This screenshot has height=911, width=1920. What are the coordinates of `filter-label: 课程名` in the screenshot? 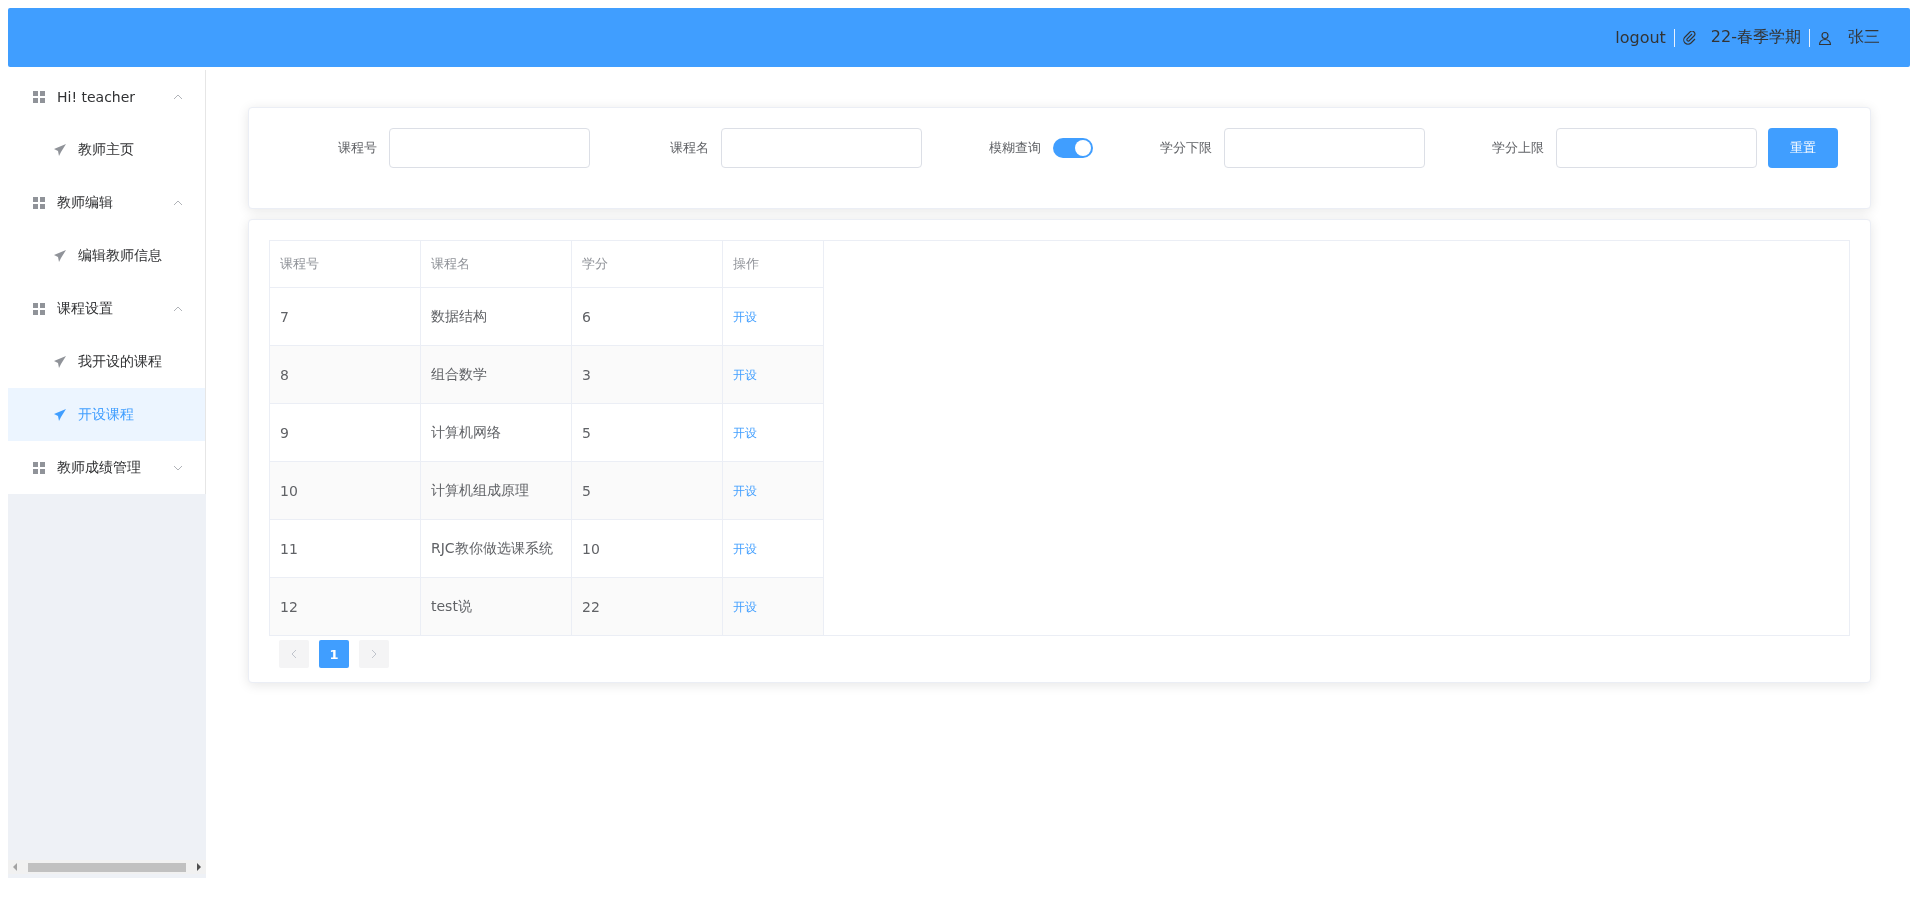 It's located at (689, 148).